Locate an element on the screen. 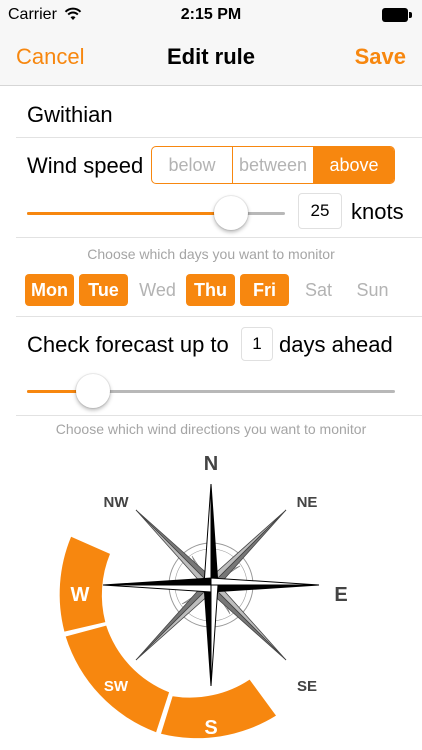 The width and height of the screenshot is (422, 750). day-toggle-sun: Sun is located at coordinates (372, 290).